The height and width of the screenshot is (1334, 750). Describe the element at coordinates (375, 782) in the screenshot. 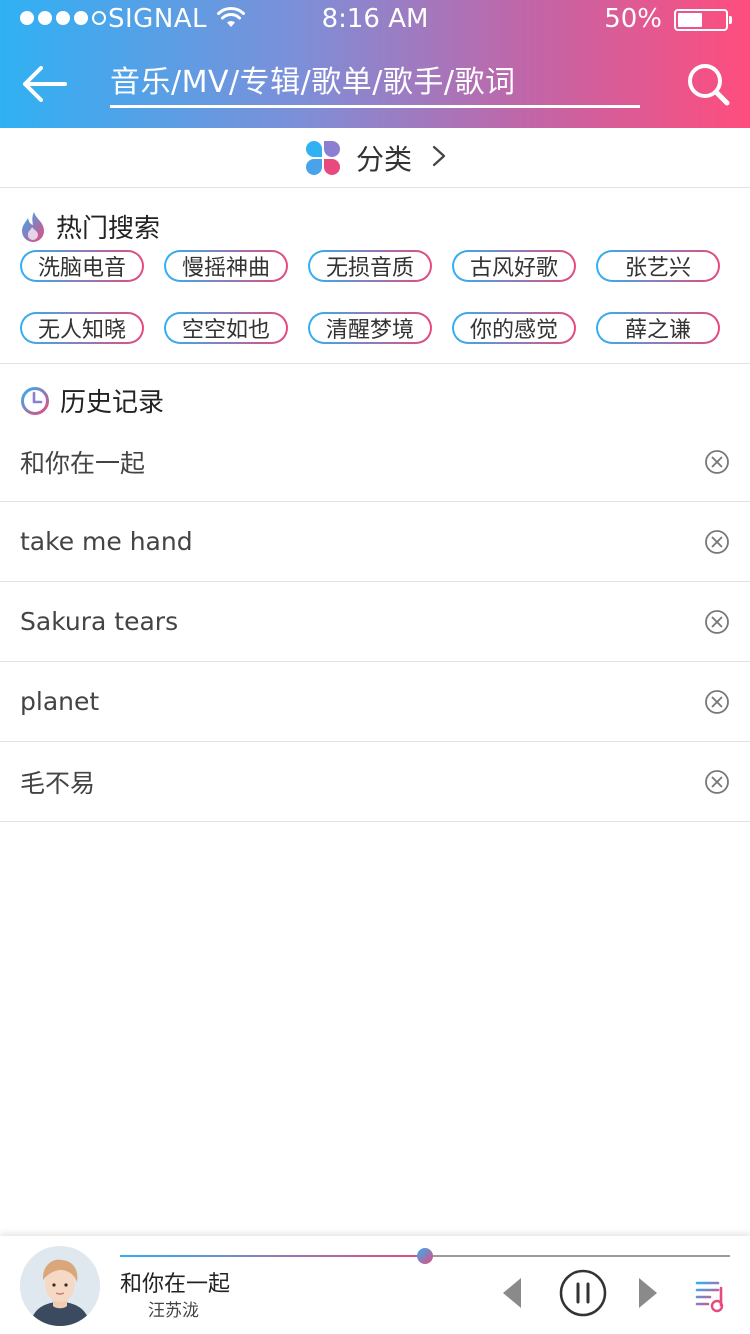

I see `history-item: 毛不易` at that location.